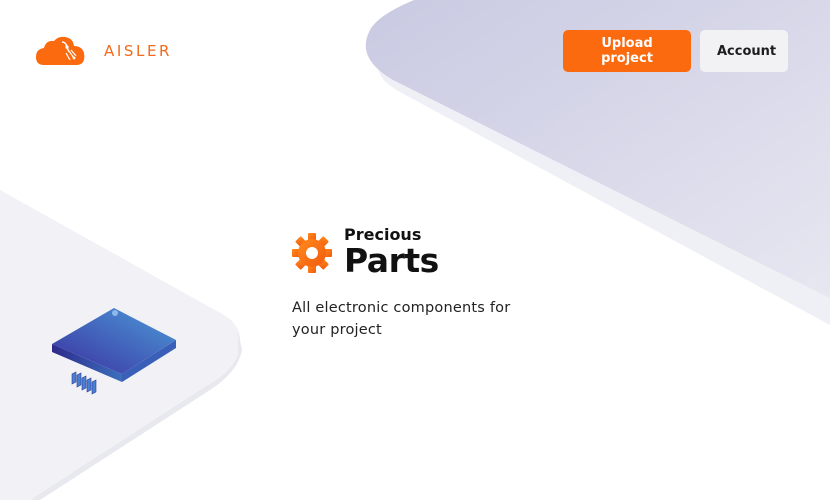 The width and height of the screenshot is (830, 500). I want to click on chip-illustration, so click(114, 351).